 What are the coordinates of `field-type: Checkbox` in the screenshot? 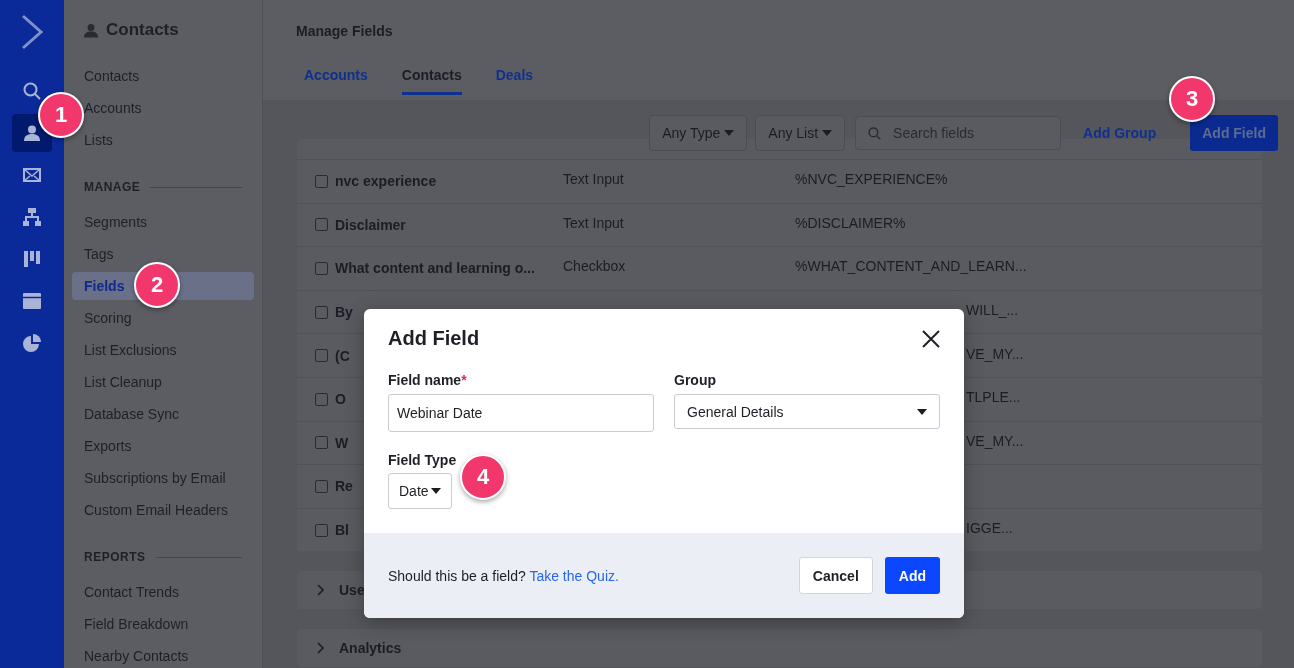 It's located at (595, 266).